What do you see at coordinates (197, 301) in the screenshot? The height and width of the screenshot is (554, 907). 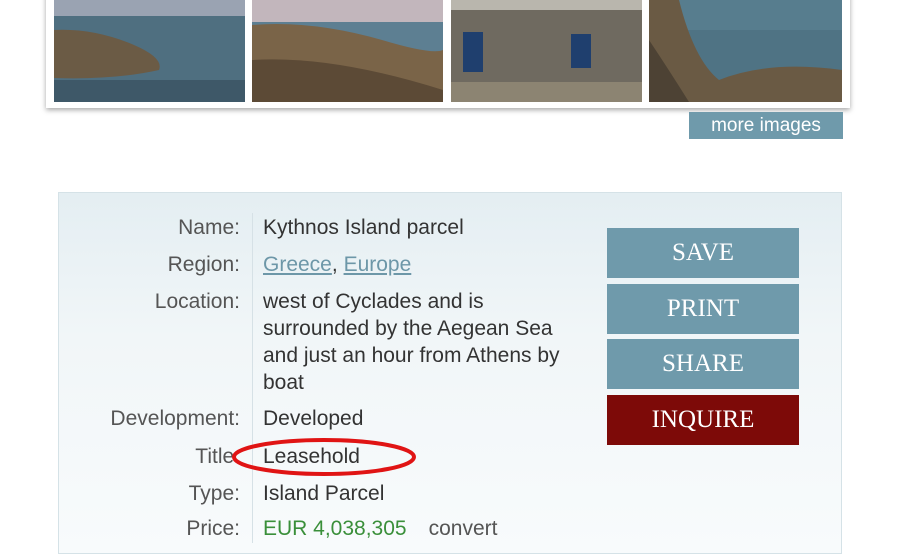 I see `location-label: Location:` at bounding box center [197, 301].